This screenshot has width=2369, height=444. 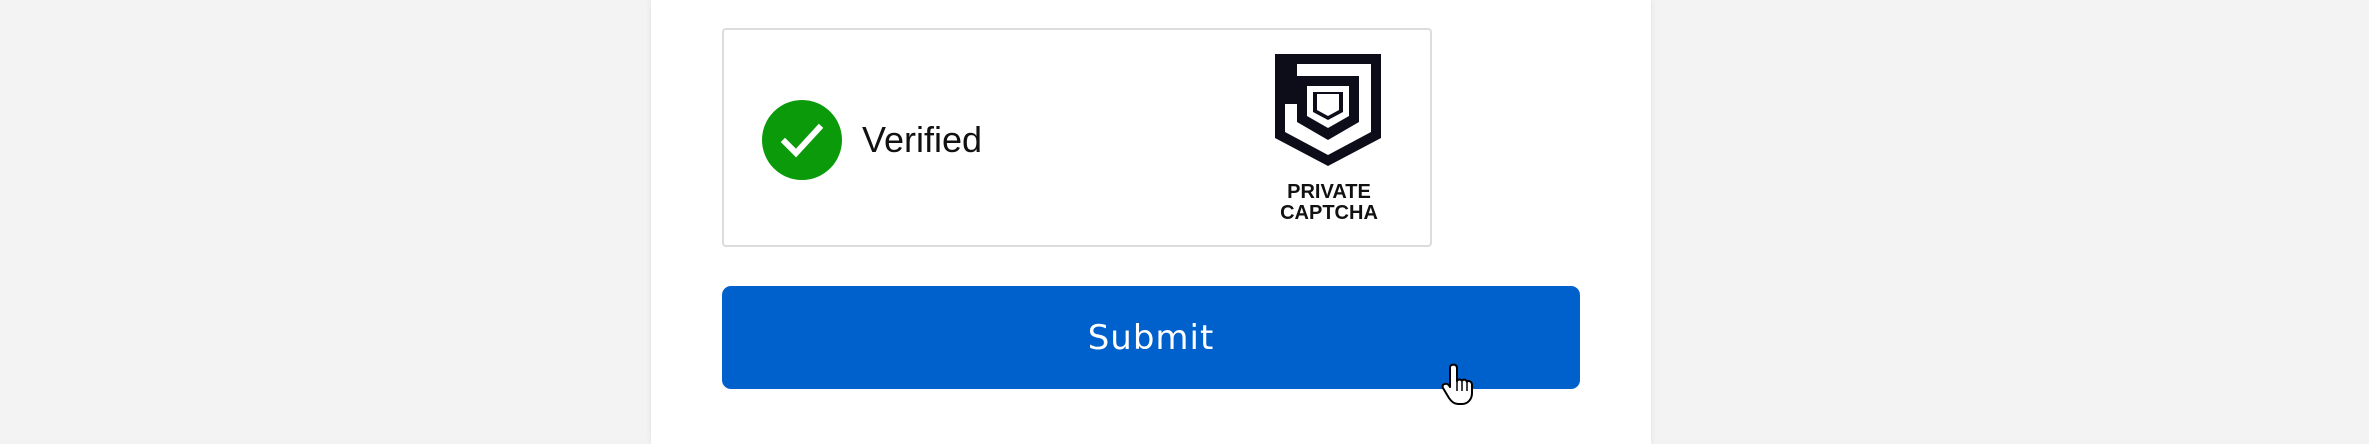 I want to click on private-captcha-shield-logo-icon, so click(x=1328, y=110).